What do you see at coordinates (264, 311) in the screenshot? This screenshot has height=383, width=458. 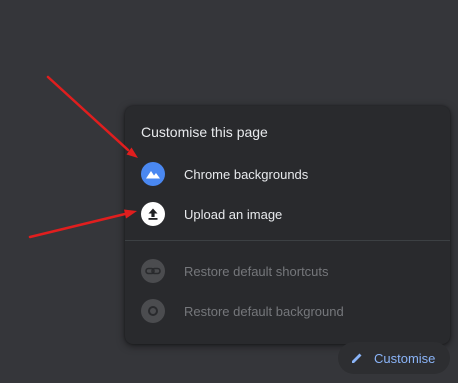 I see `restore-default-background-label: Restore default background` at bounding box center [264, 311].